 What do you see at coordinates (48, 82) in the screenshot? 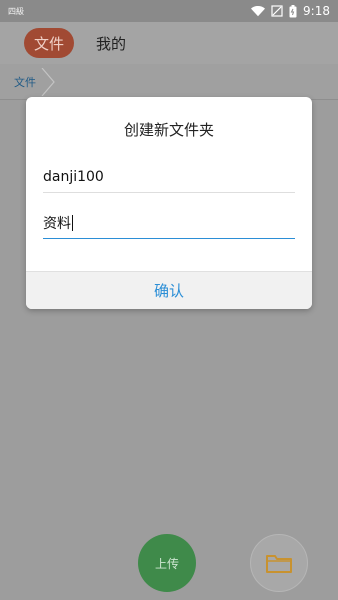
I see `breadcrumb-chevron-icon` at bounding box center [48, 82].